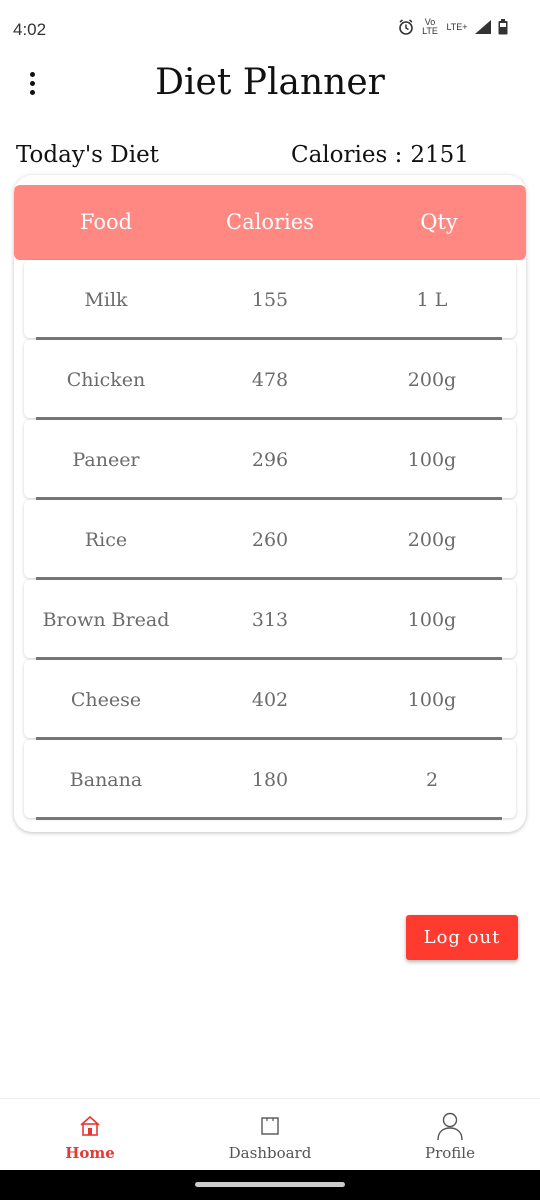  I want to click on dashboard-icon, so click(270, 1126).